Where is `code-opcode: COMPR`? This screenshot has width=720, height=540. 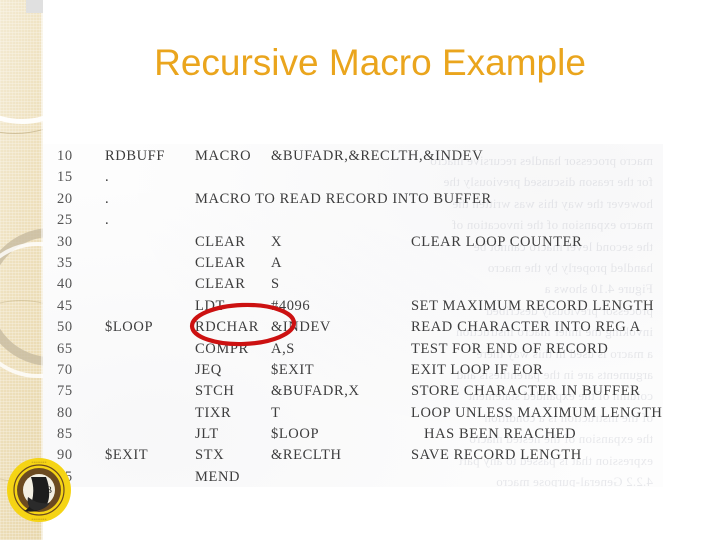 code-opcode: COMPR is located at coordinates (222, 348).